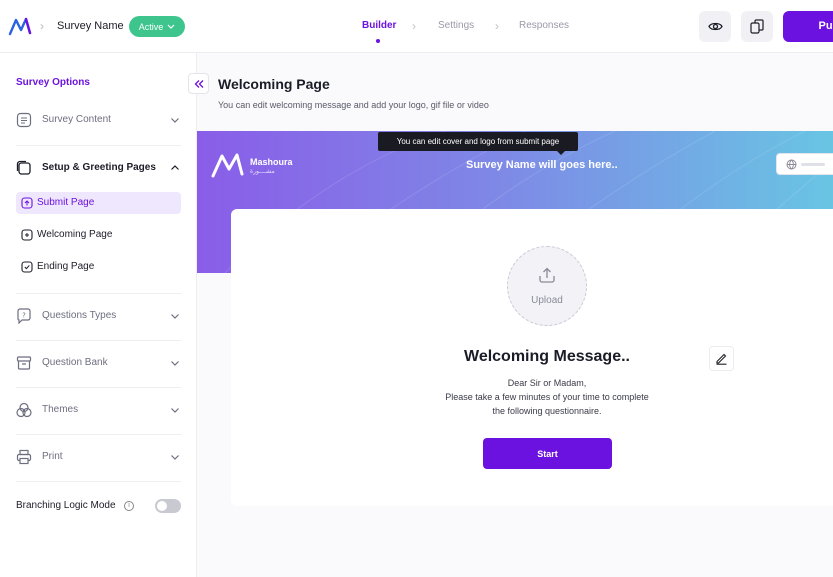 This screenshot has height=577, width=833. What do you see at coordinates (544, 25) in the screenshot?
I see `tab-responses: Responses` at bounding box center [544, 25].